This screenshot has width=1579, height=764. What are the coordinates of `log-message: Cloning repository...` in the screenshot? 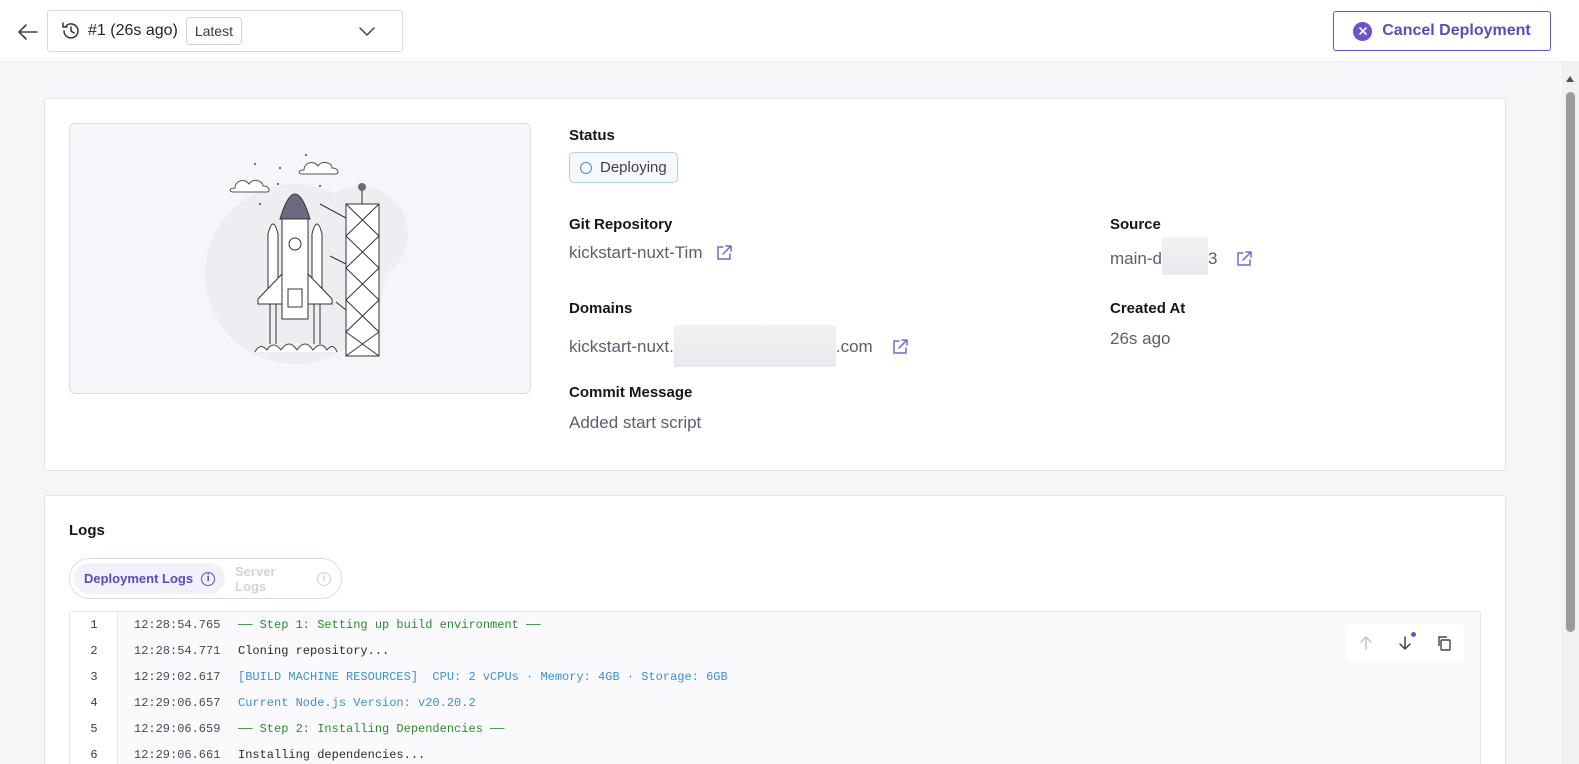 It's located at (314, 651).